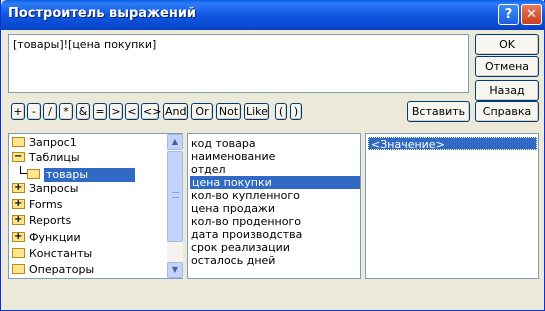 The image size is (545, 311). What do you see at coordinates (273, 15) in the screenshot?
I see `title-bar: Построитель выражений ? ✕` at bounding box center [273, 15].